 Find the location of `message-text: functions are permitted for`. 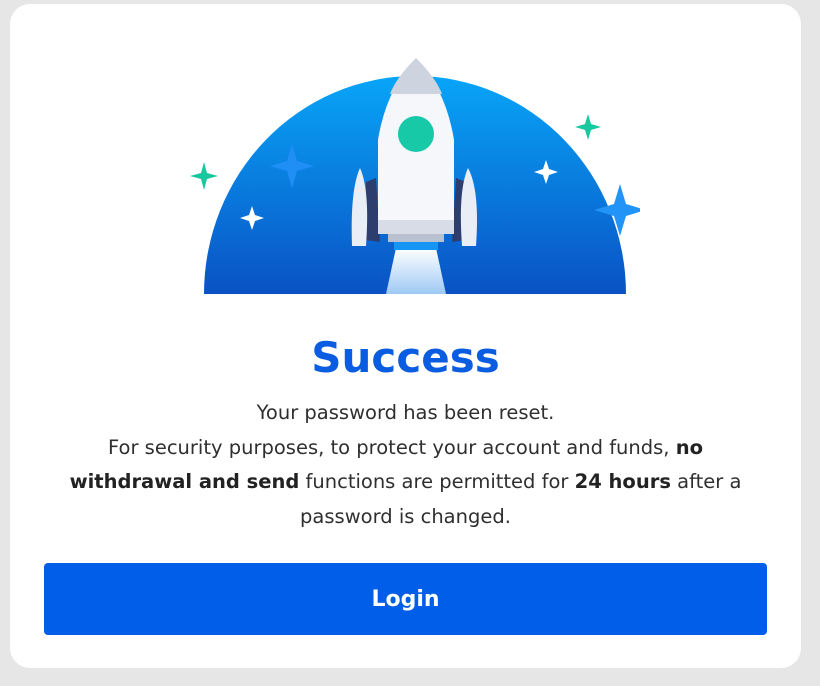

message-text: functions are permitted for is located at coordinates (437, 481).